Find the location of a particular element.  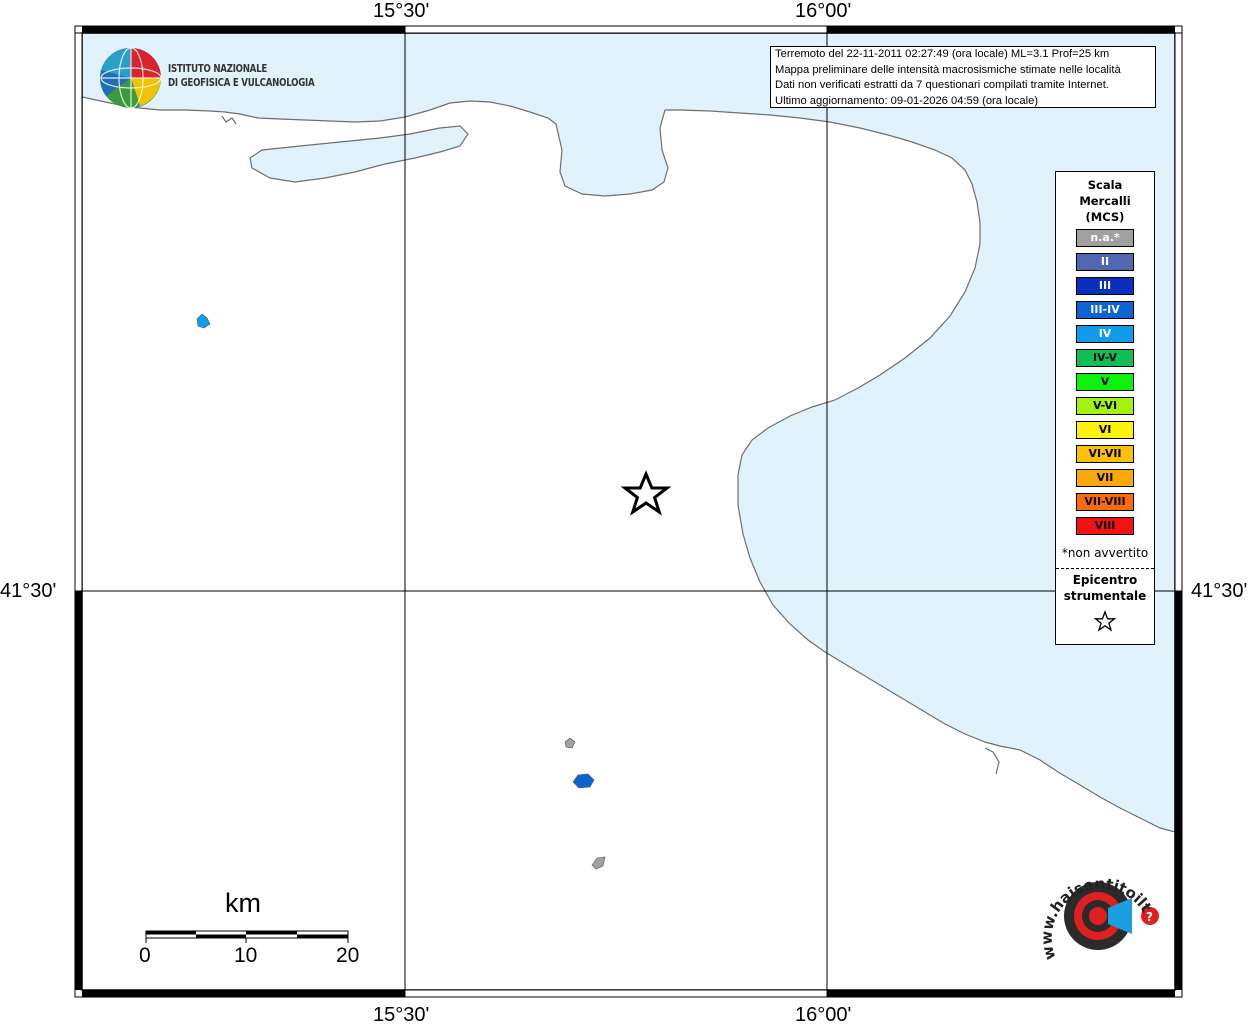

legend-swatch: V-VI is located at coordinates (1105, 406).